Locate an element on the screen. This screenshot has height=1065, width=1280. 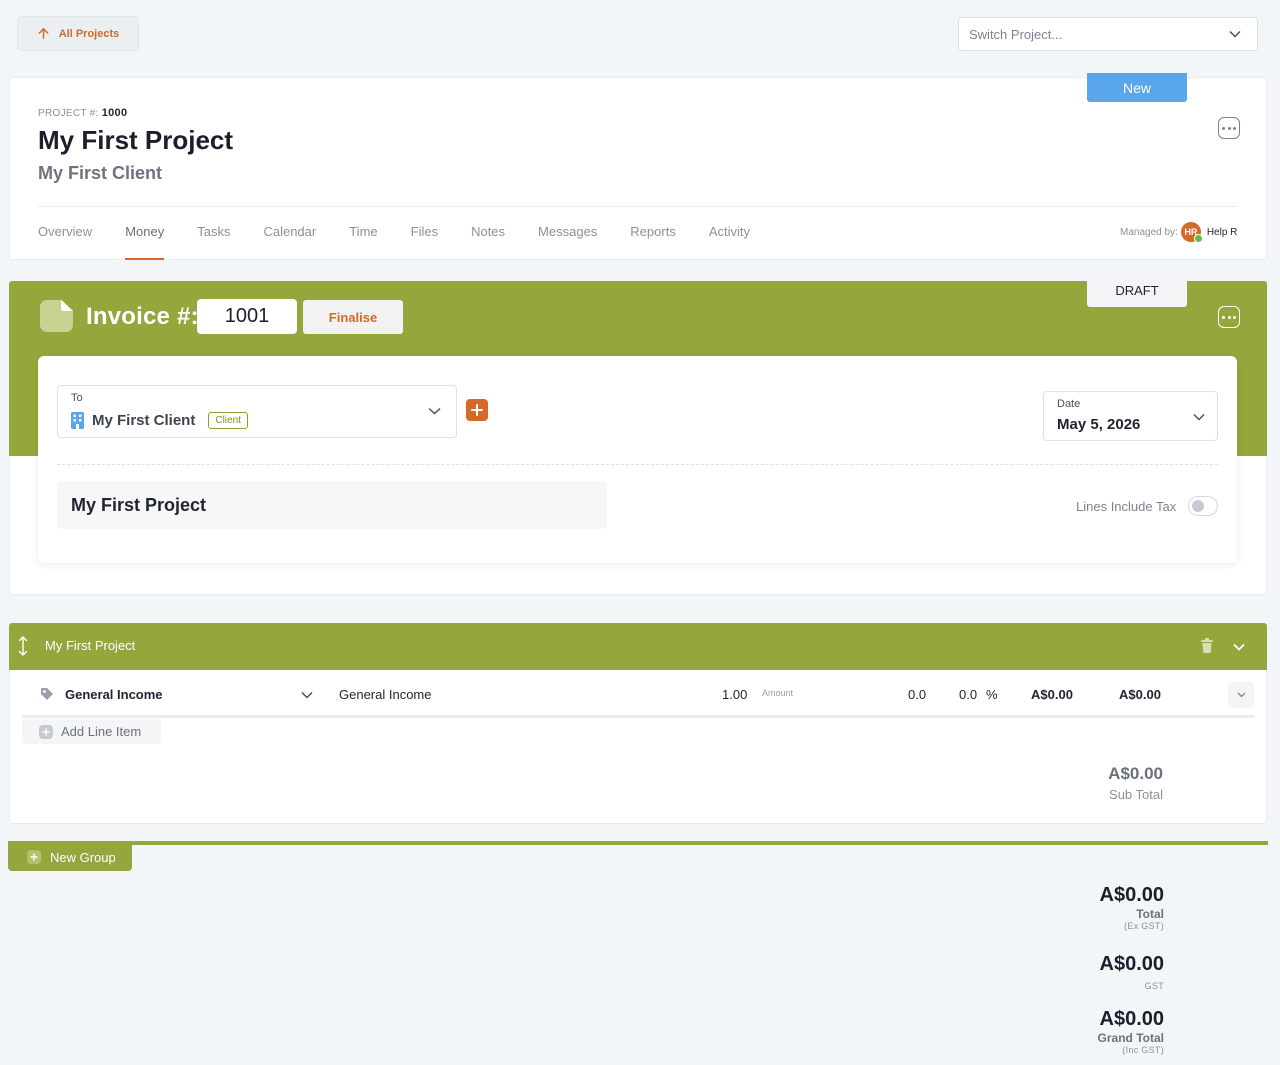
add-client-button is located at coordinates (477, 410).